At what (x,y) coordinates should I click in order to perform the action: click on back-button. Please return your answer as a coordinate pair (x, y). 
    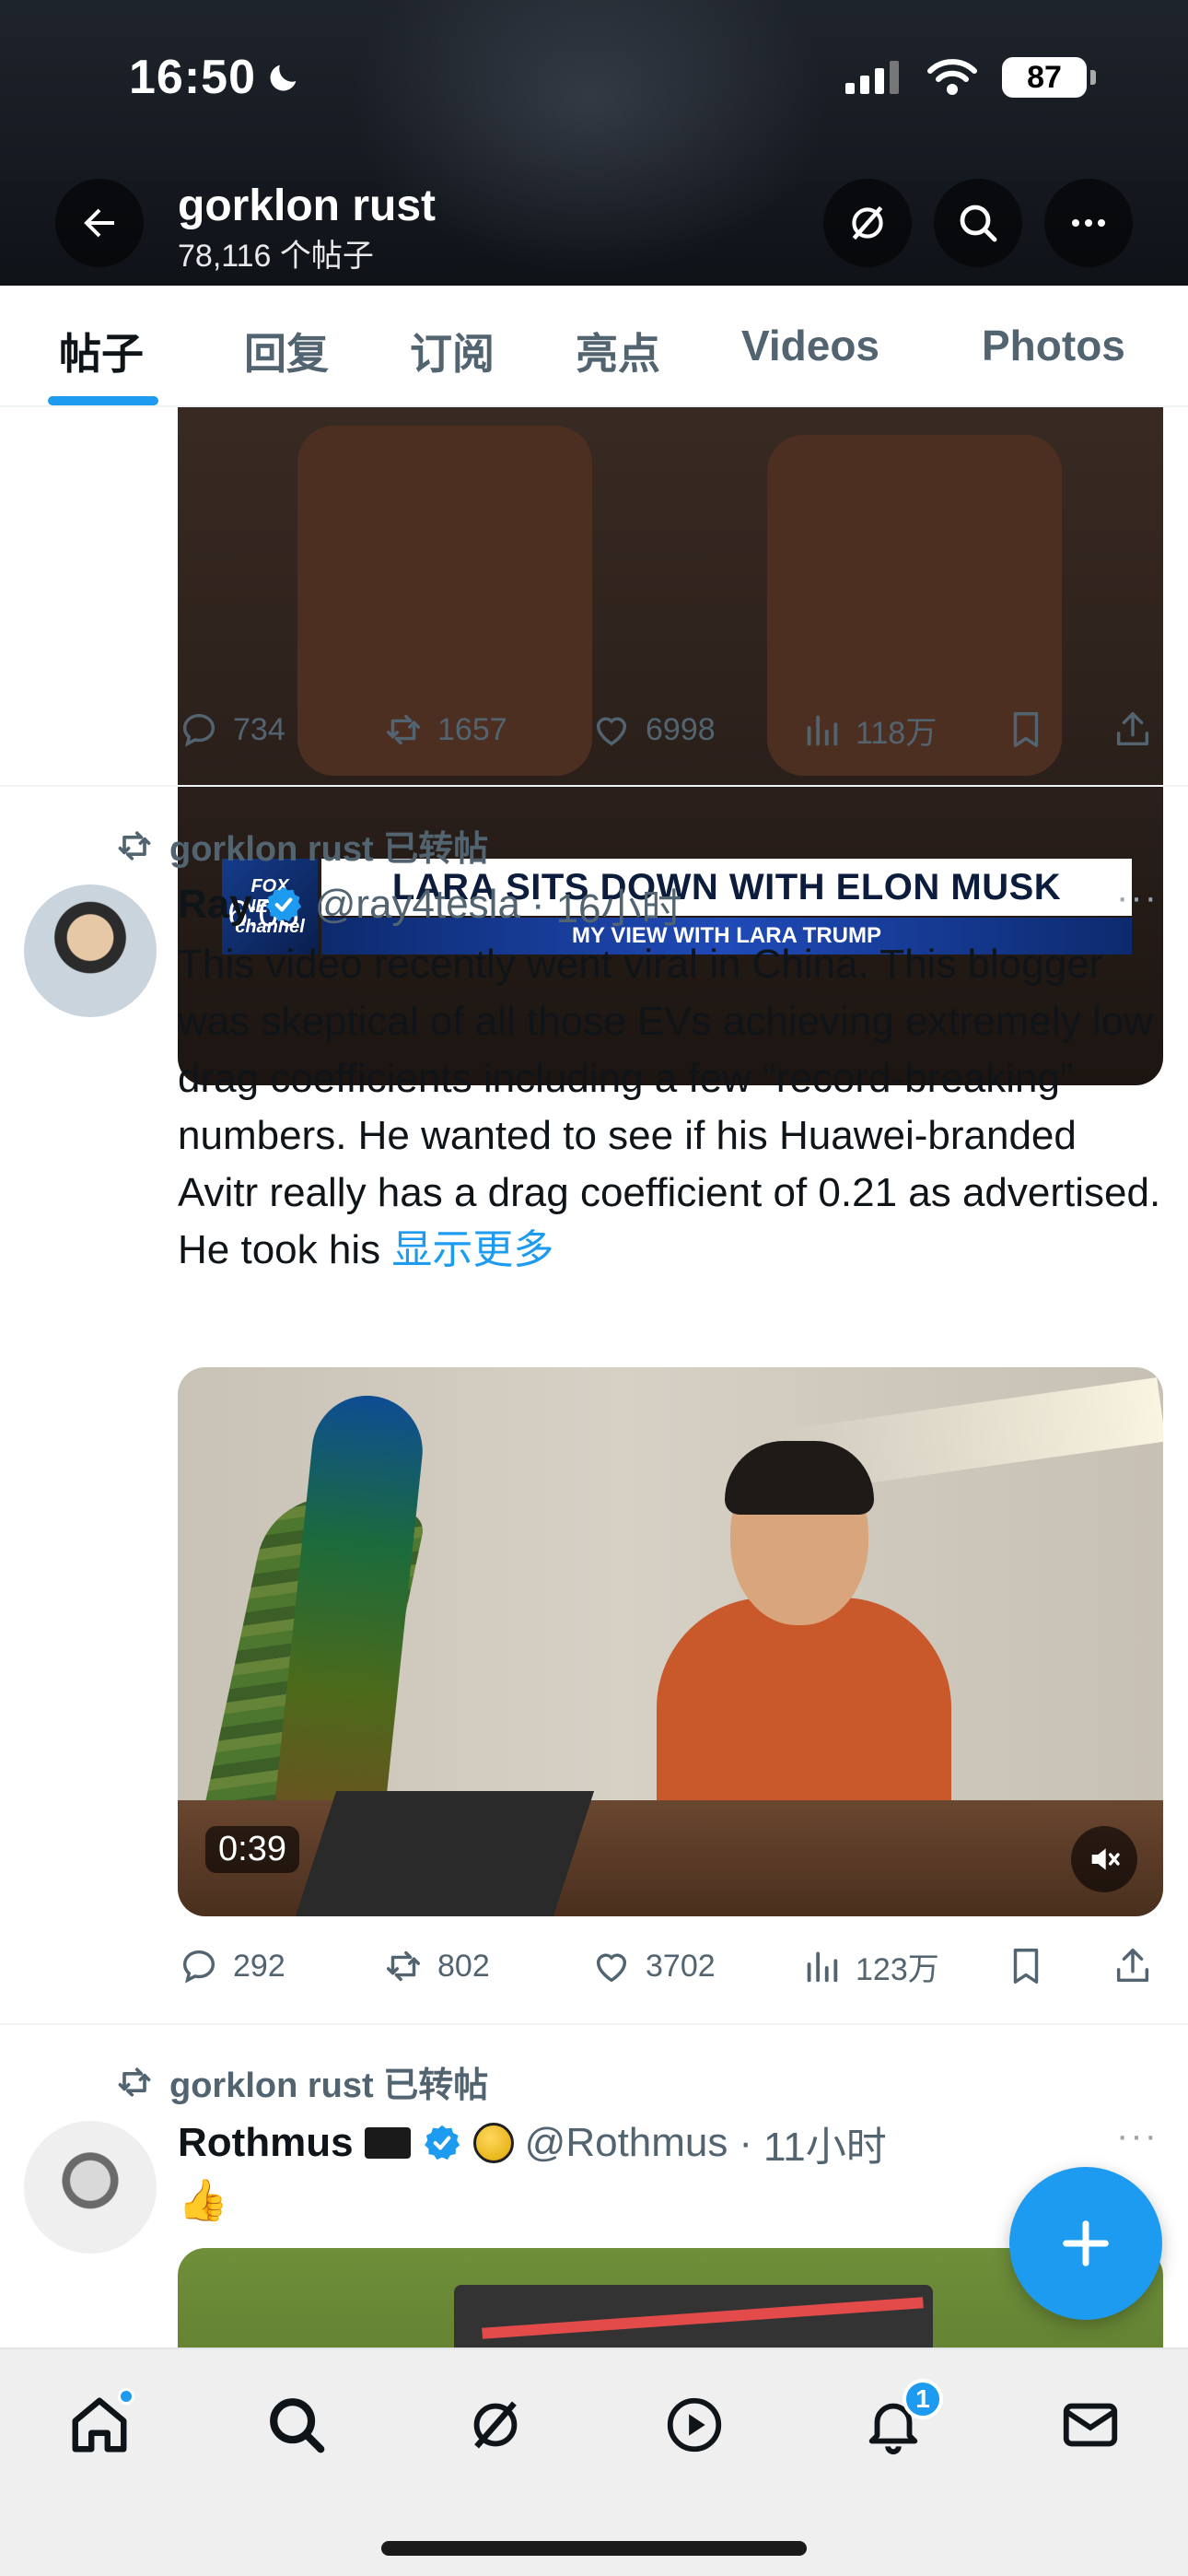
    Looking at the image, I should click on (99, 223).